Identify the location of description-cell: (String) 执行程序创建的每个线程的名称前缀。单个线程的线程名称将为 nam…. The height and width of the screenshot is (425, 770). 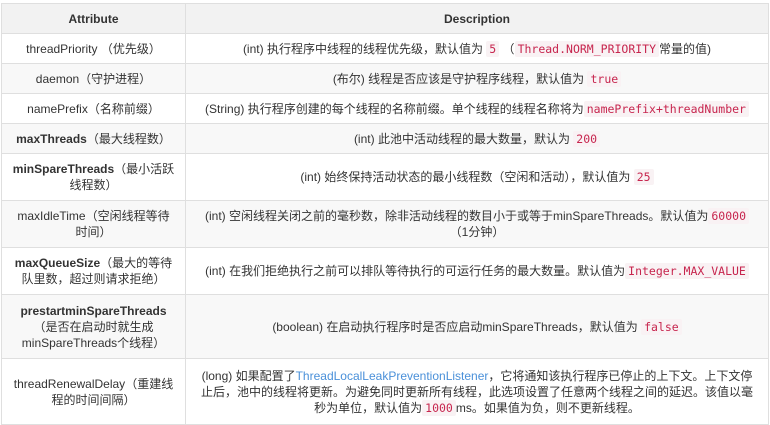
(477, 108).